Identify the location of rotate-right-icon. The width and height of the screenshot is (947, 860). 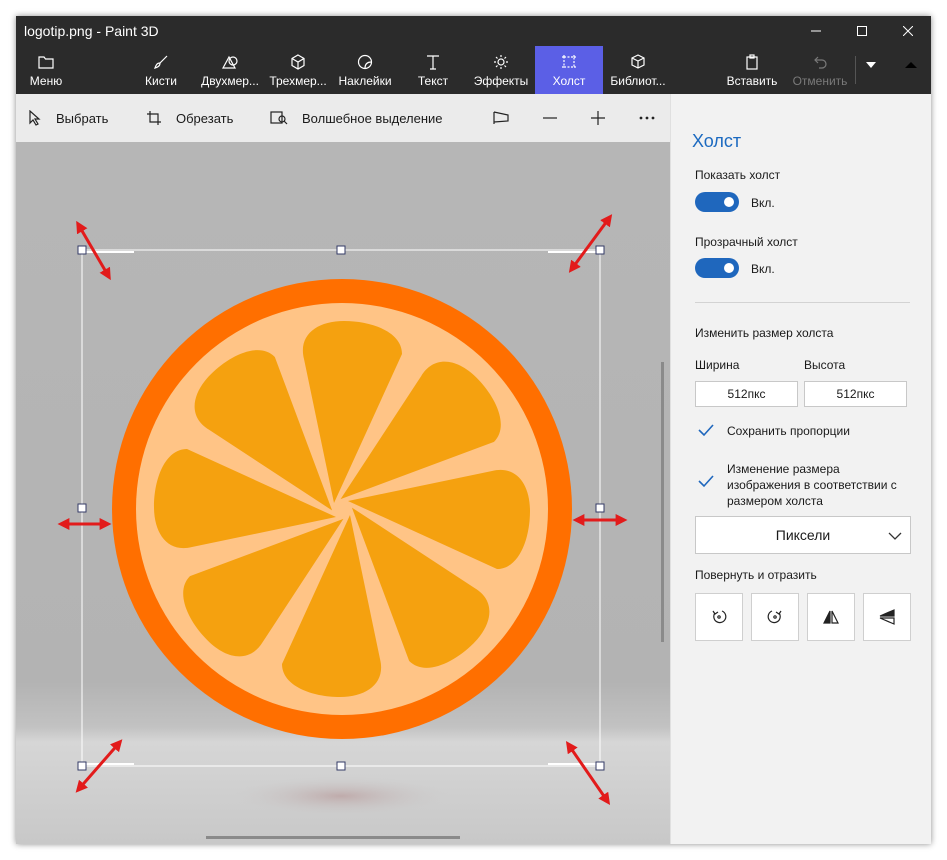
(774, 617).